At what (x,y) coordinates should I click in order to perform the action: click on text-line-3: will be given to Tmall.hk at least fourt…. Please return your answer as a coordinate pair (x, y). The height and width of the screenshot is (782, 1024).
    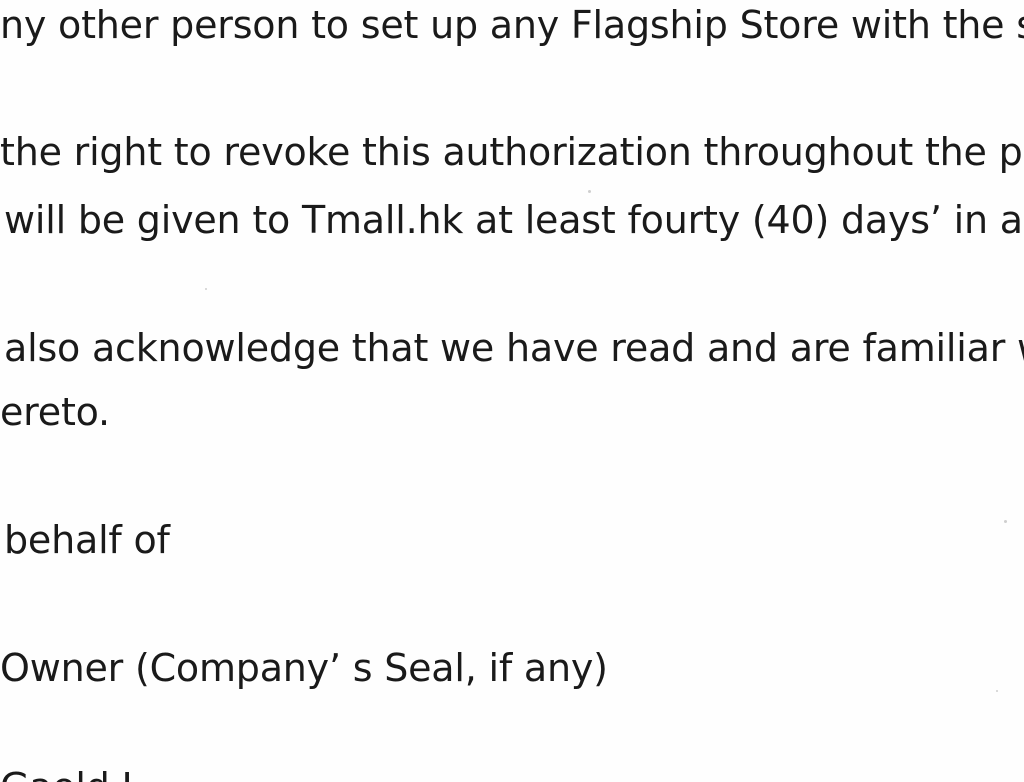
    Looking at the image, I should click on (514, 220).